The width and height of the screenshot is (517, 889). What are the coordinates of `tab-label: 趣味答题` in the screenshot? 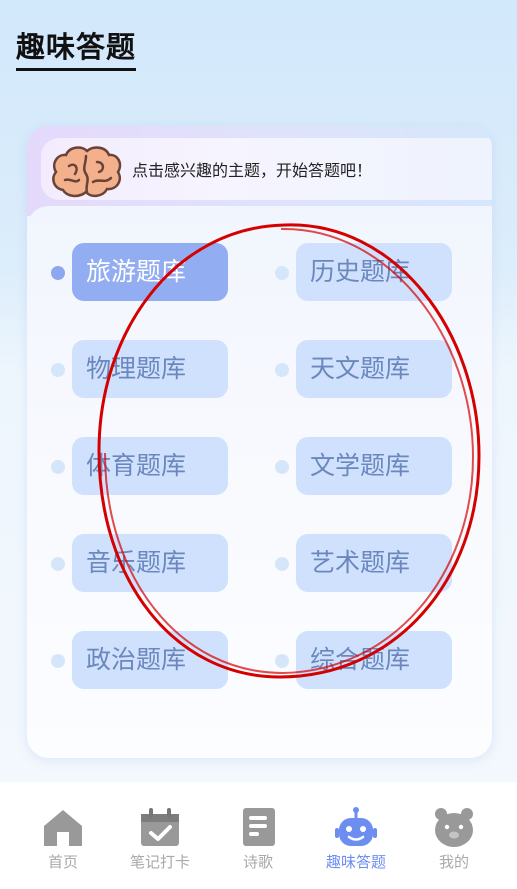 It's located at (355, 862).